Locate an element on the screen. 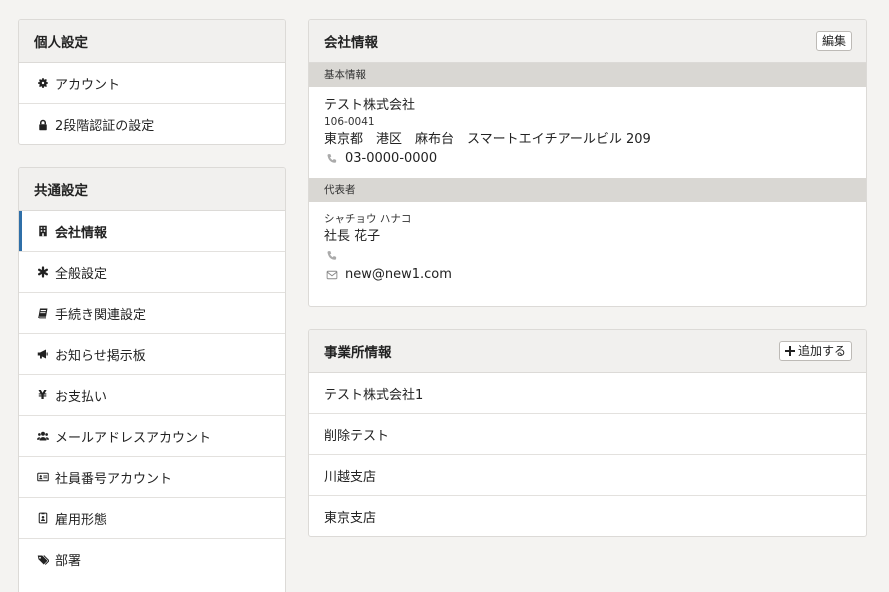 The height and width of the screenshot is (592, 889). menu-item-label: アカウント is located at coordinates (88, 85).